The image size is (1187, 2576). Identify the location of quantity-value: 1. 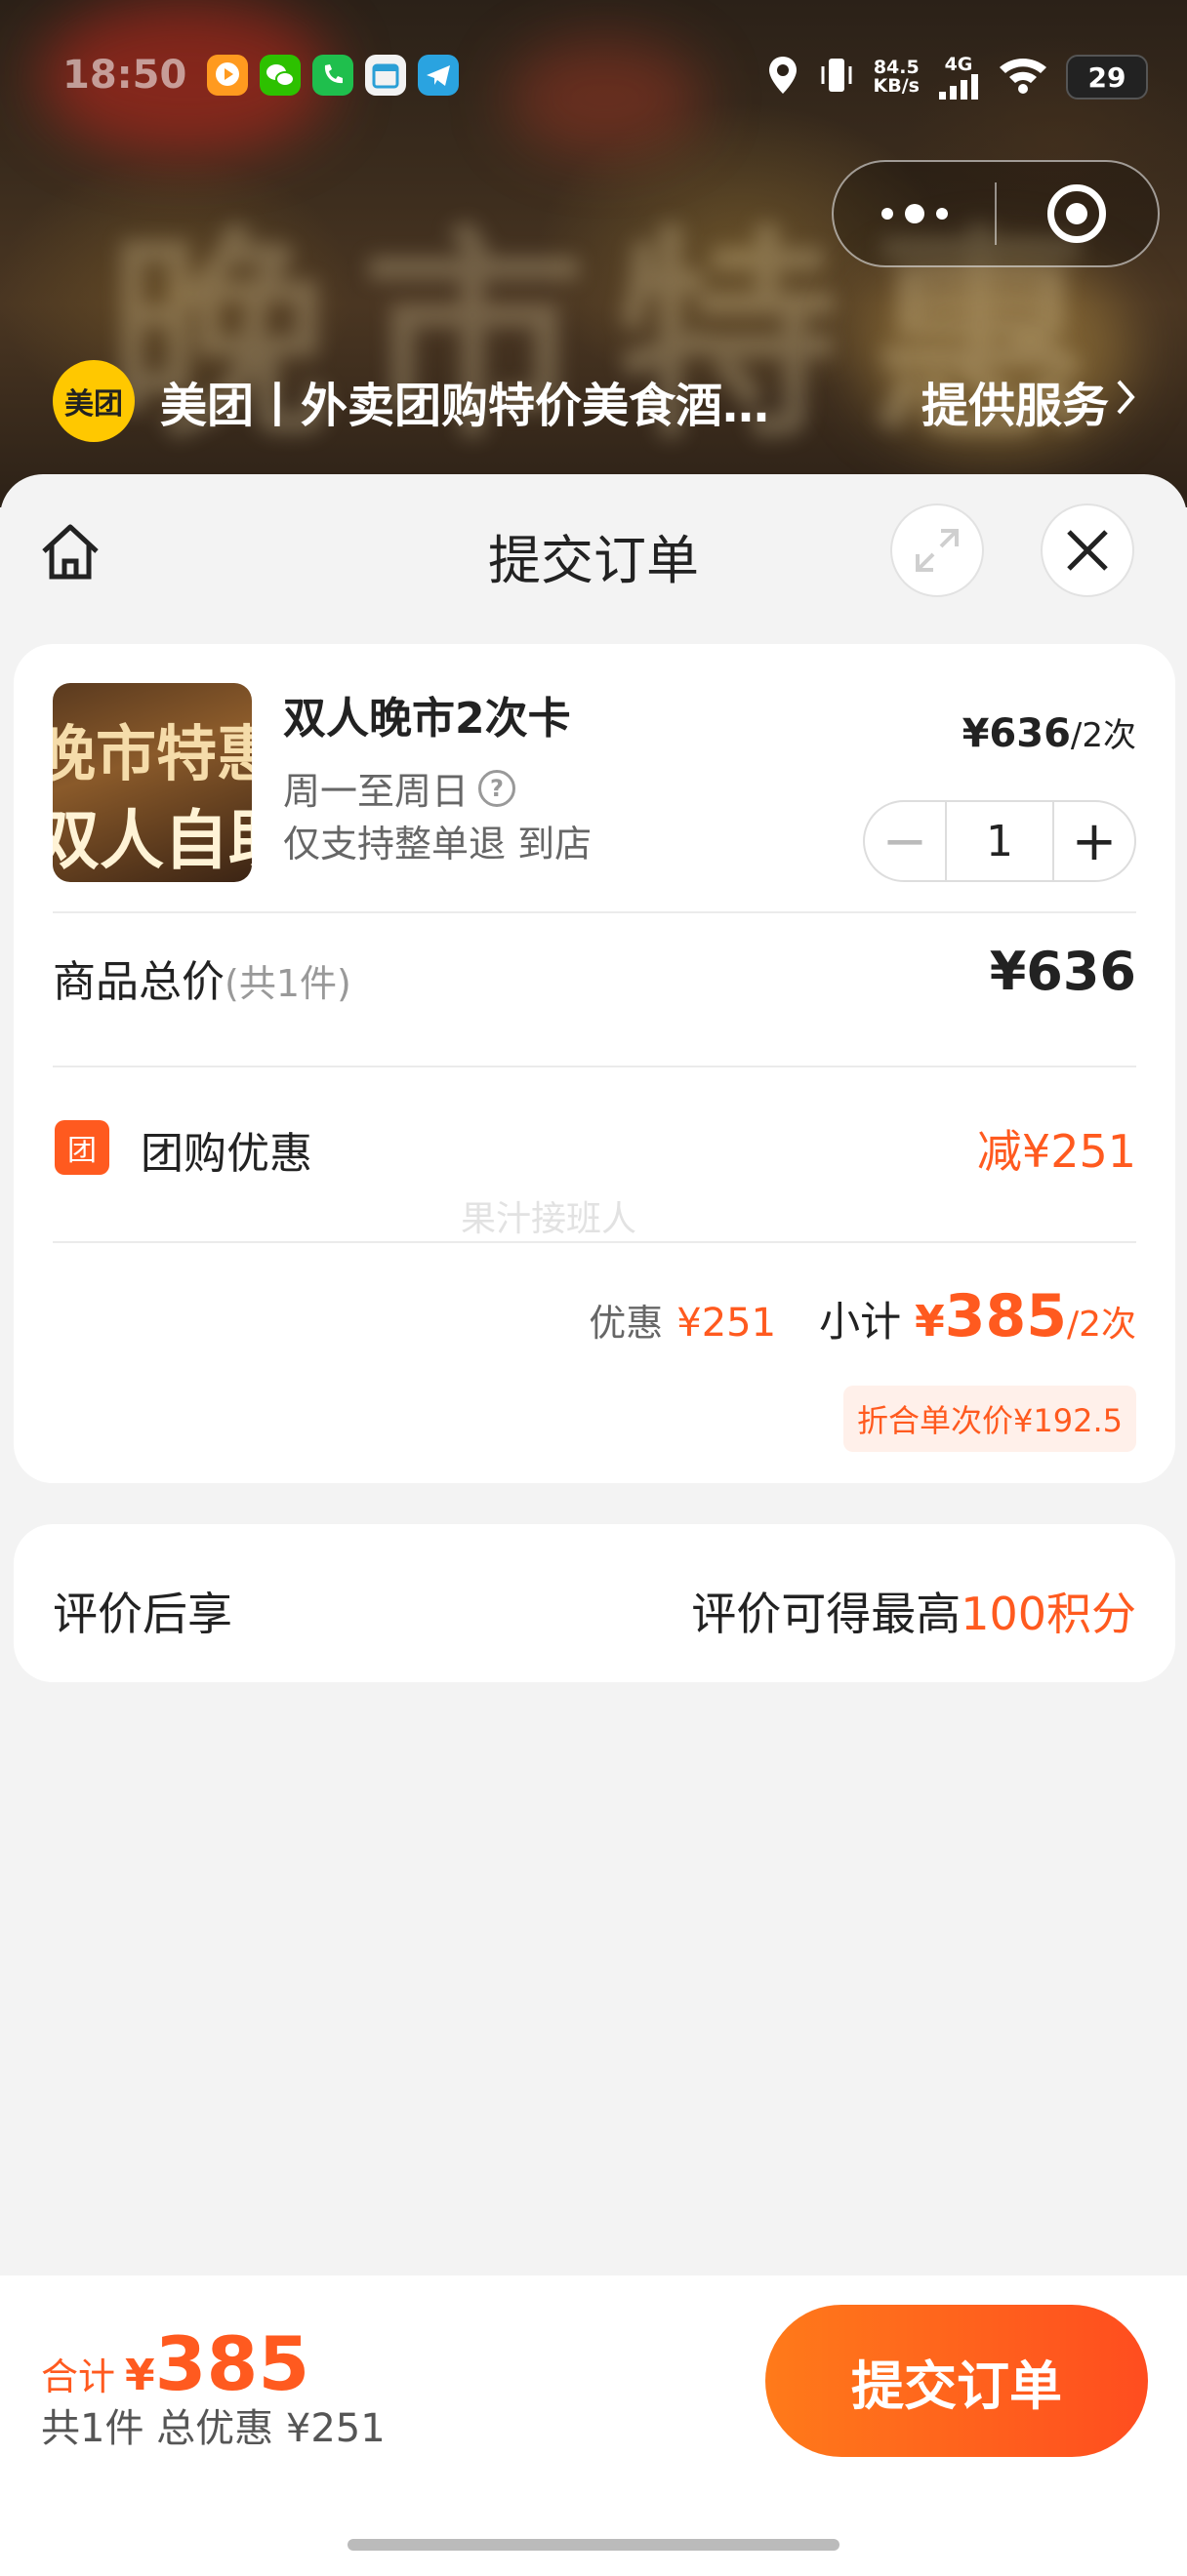
(999, 841).